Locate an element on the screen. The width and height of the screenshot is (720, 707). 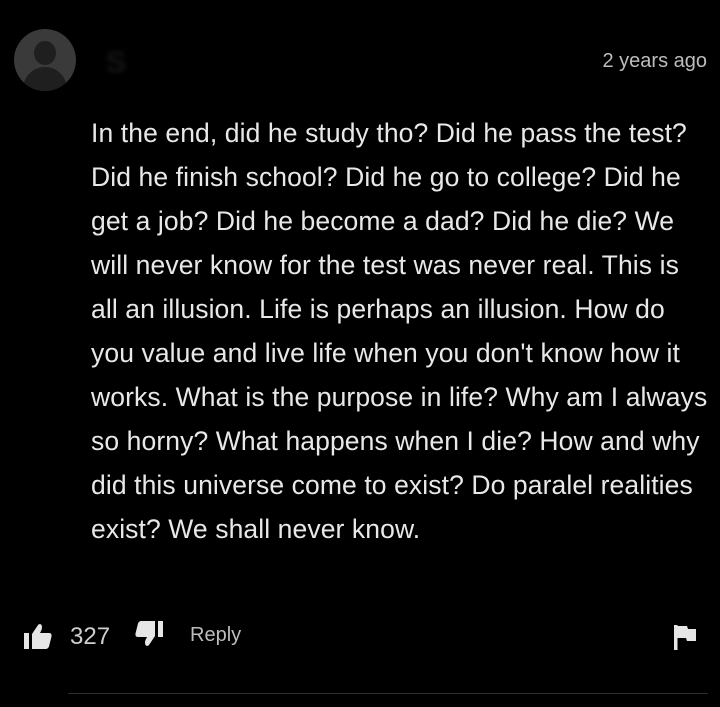
username: S is located at coordinates (206, 63).